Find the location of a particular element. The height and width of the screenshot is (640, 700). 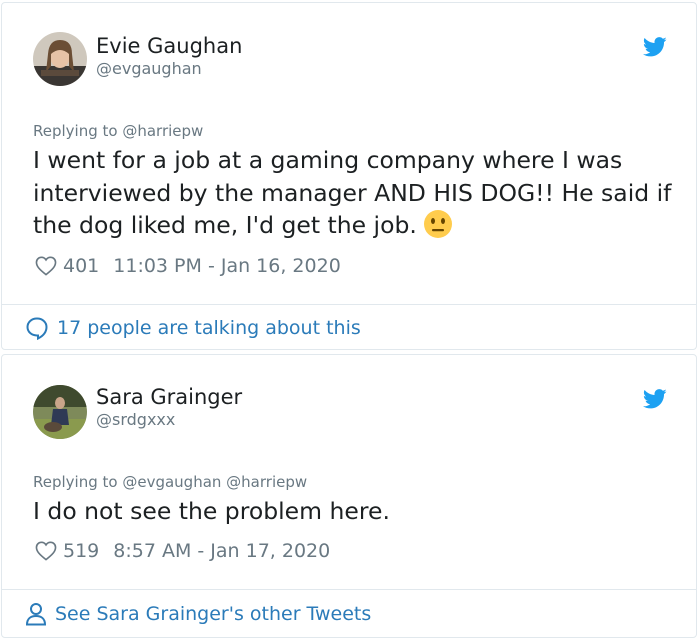

timestamp: 8:57 AM - Jan 17, 2020 is located at coordinates (221, 551).